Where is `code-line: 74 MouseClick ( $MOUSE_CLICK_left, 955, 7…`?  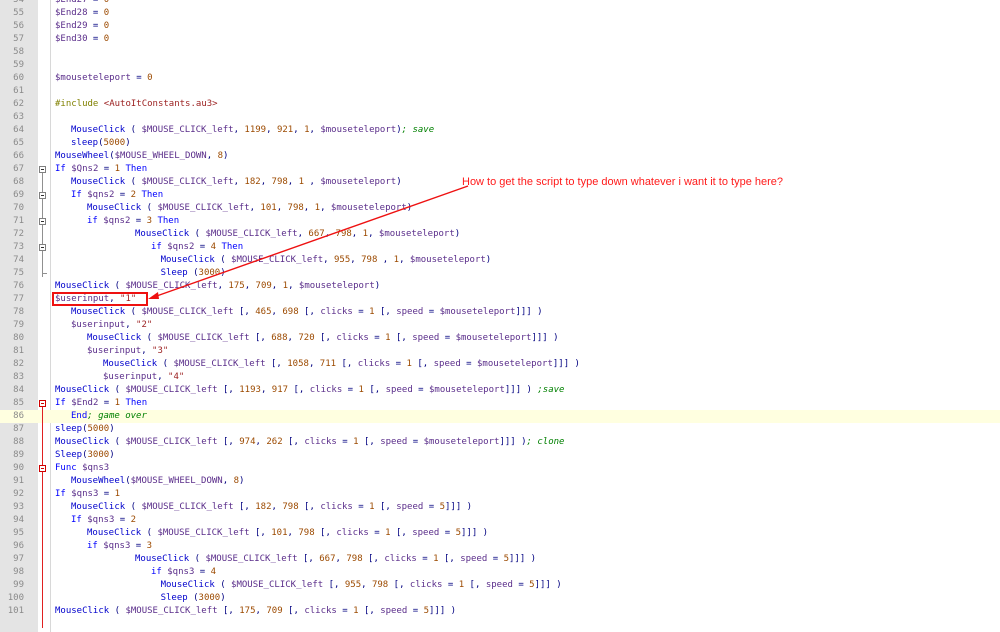
code-line: 74 MouseClick ( $MOUSE_CLICK_left, 955, 7… is located at coordinates (500, 260).